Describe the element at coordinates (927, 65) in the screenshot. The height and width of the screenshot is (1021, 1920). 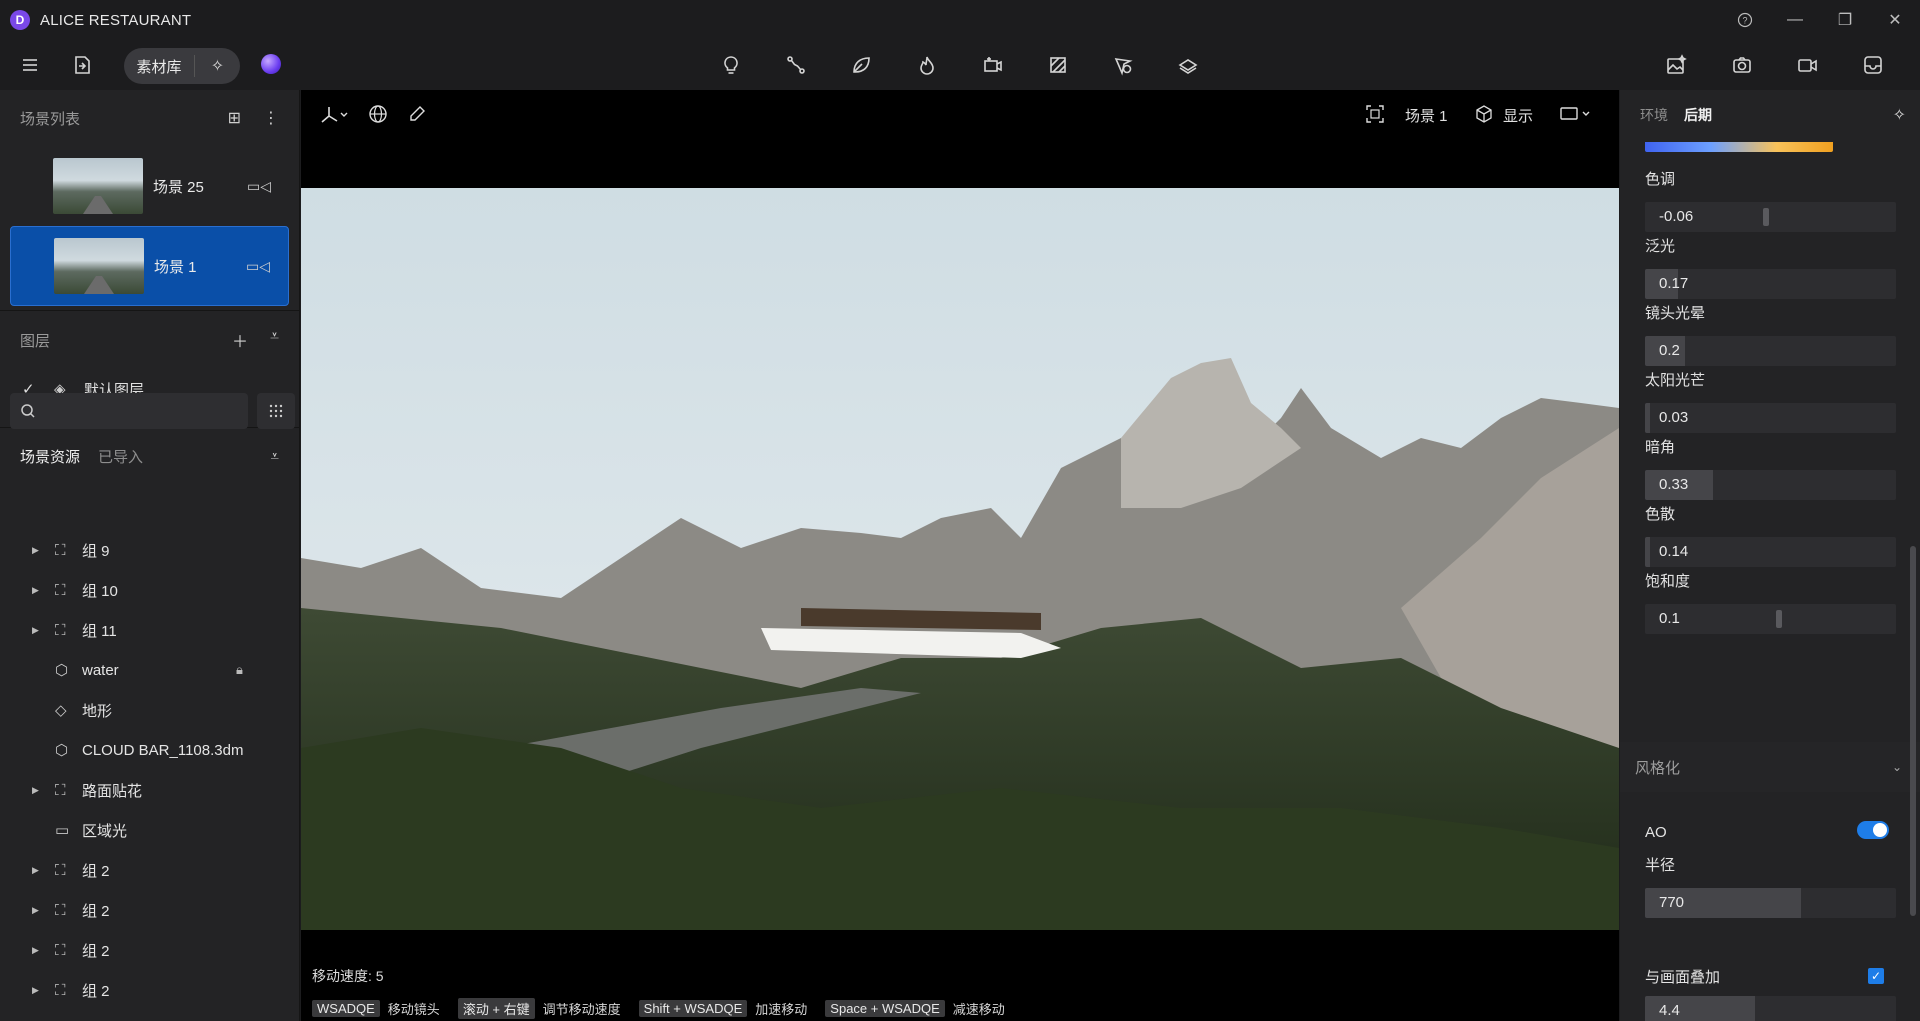
I see `fire-icon` at that location.